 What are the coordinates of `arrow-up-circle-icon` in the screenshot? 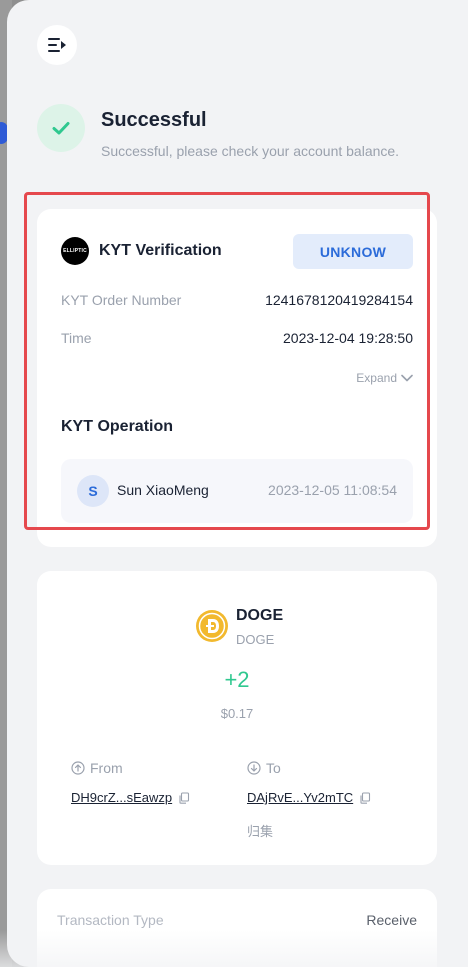 It's located at (78, 768).